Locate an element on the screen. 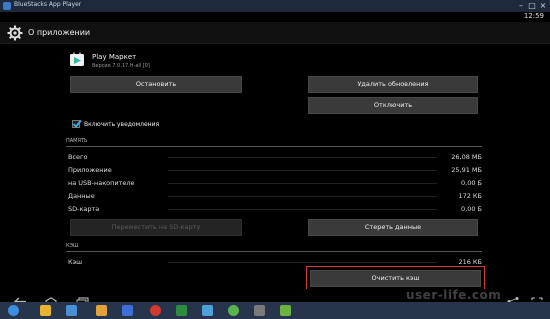 The width and height of the screenshot is (550, 319). app-version: Версия 7.0.17.H-all [0] is located at coordinates (121, 66).